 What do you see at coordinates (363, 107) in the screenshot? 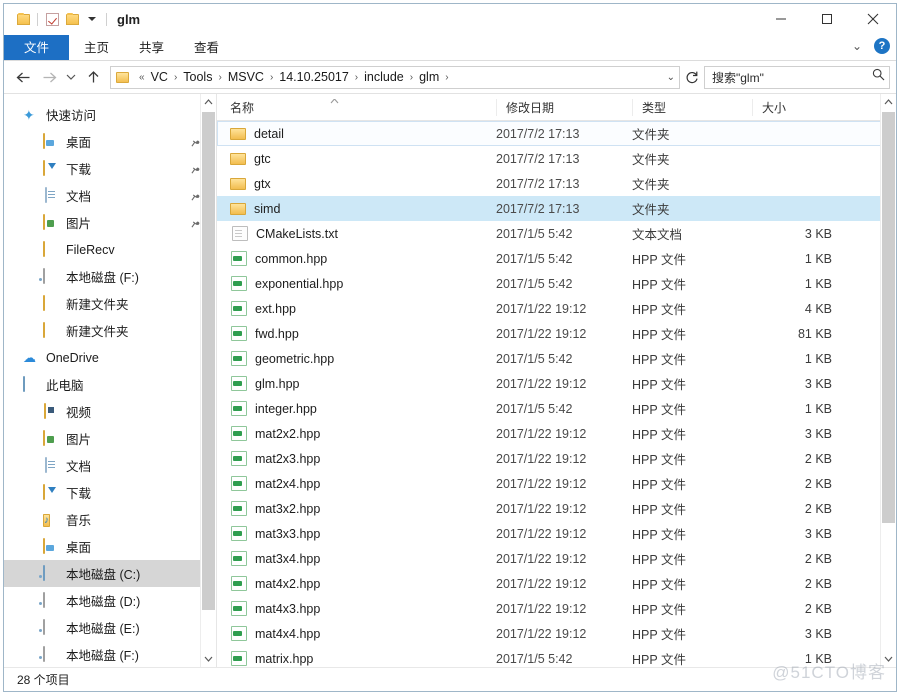
I see `column-header-name: 名称` at bounding box center [363, 107].